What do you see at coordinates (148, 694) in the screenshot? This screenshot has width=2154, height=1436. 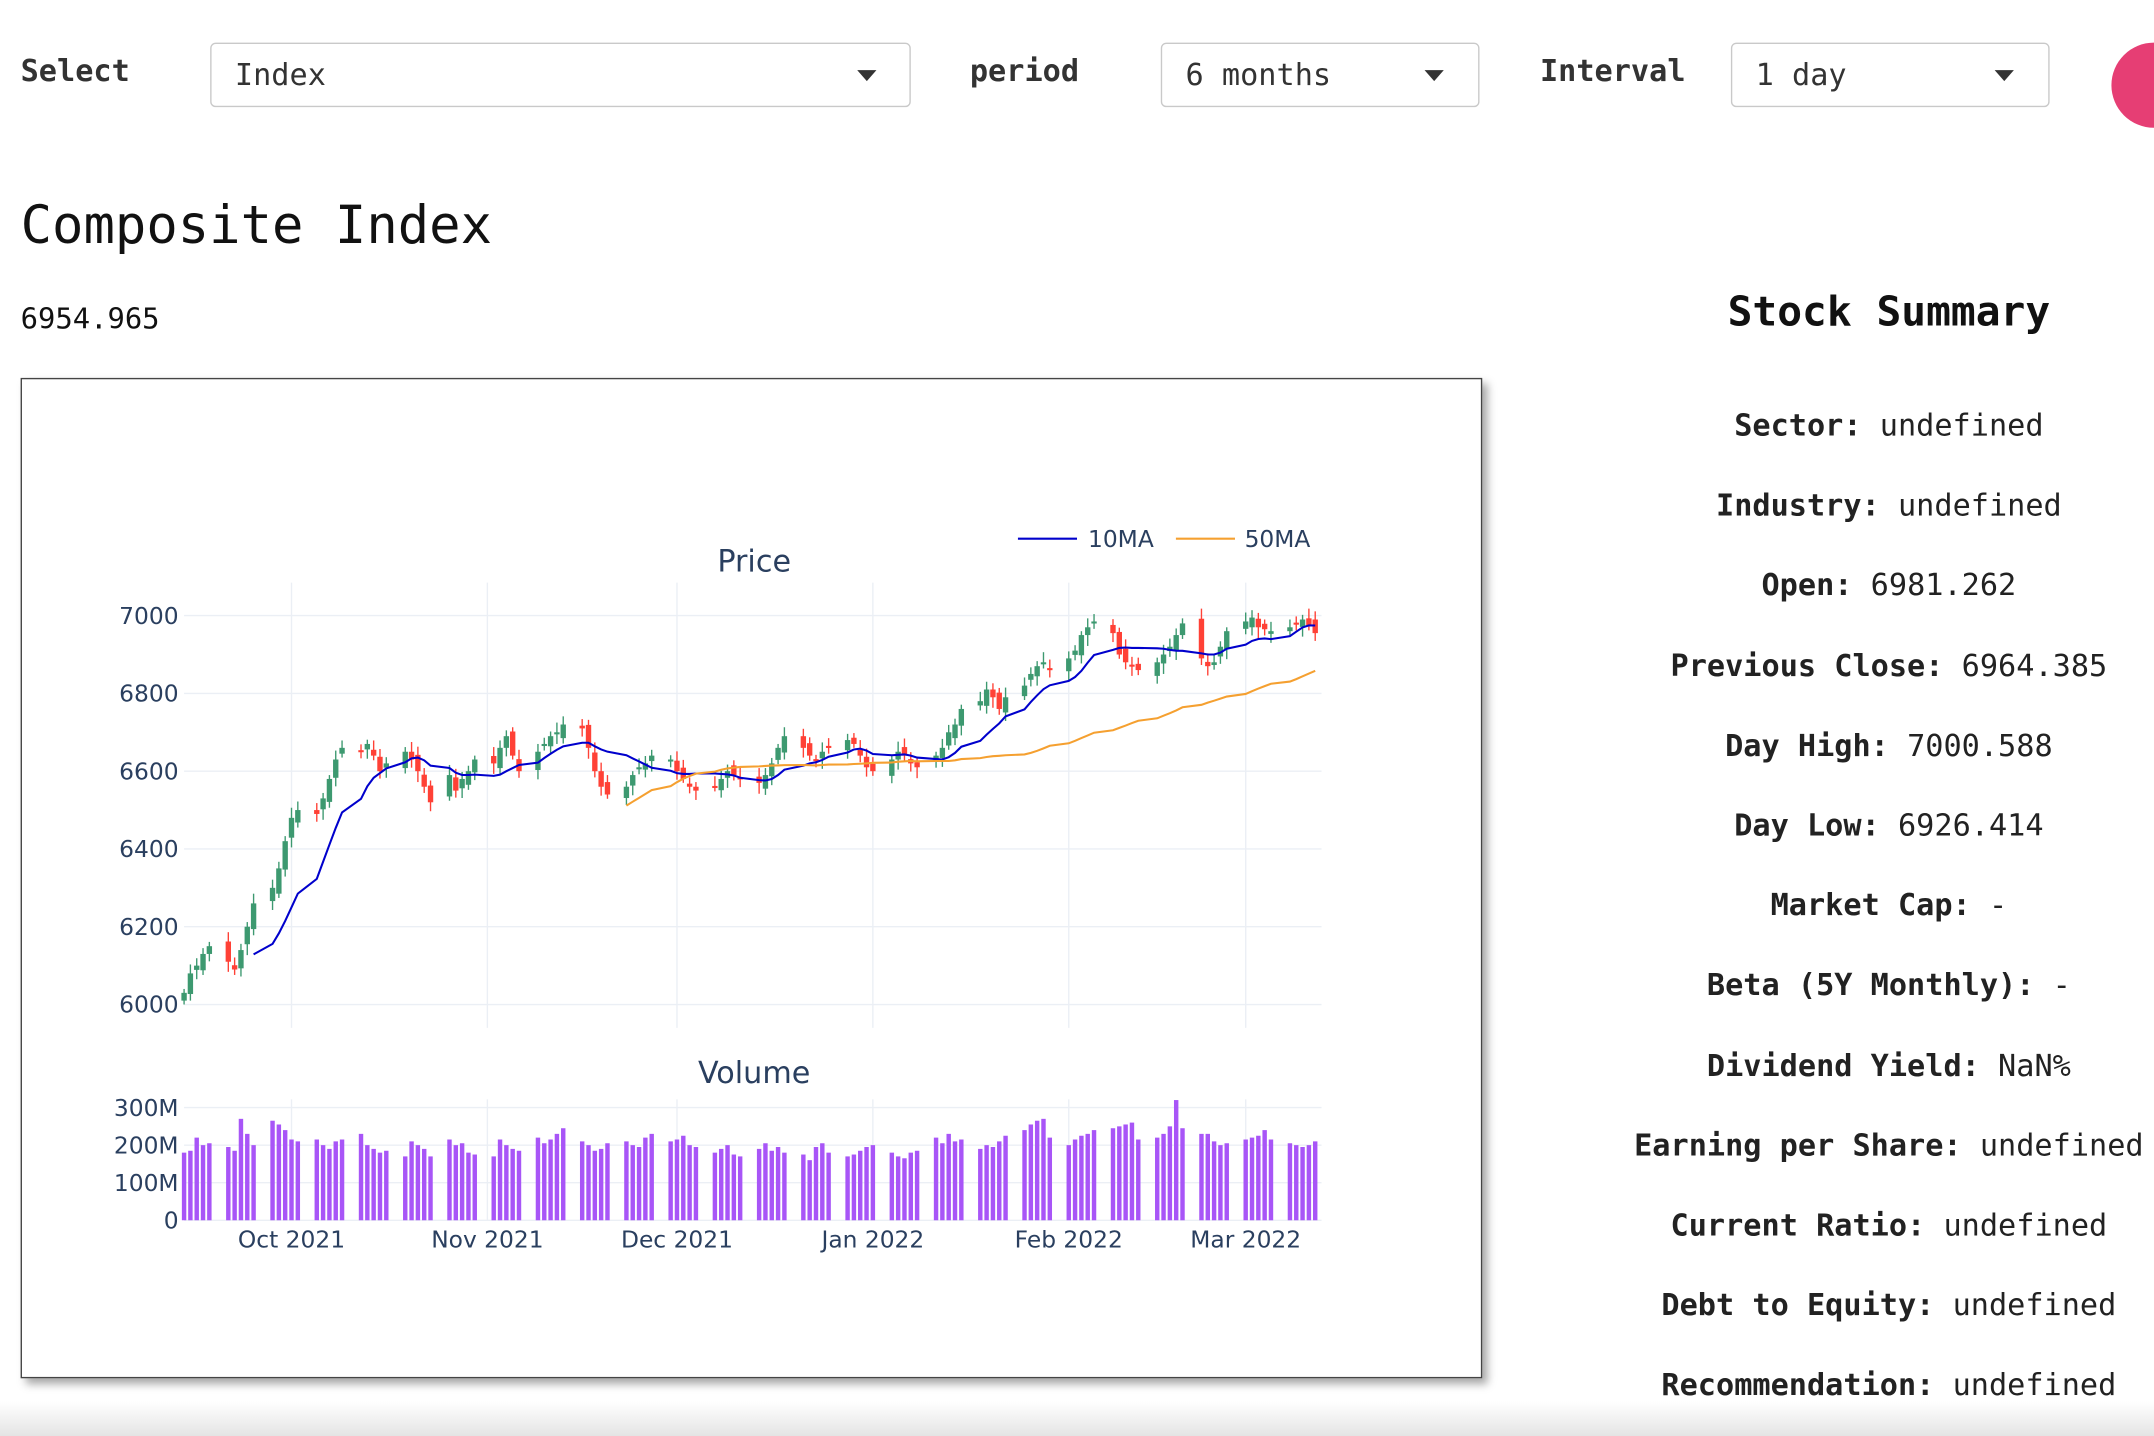 I see `price-y-tick: 6800` at bounding box center [148, 694].